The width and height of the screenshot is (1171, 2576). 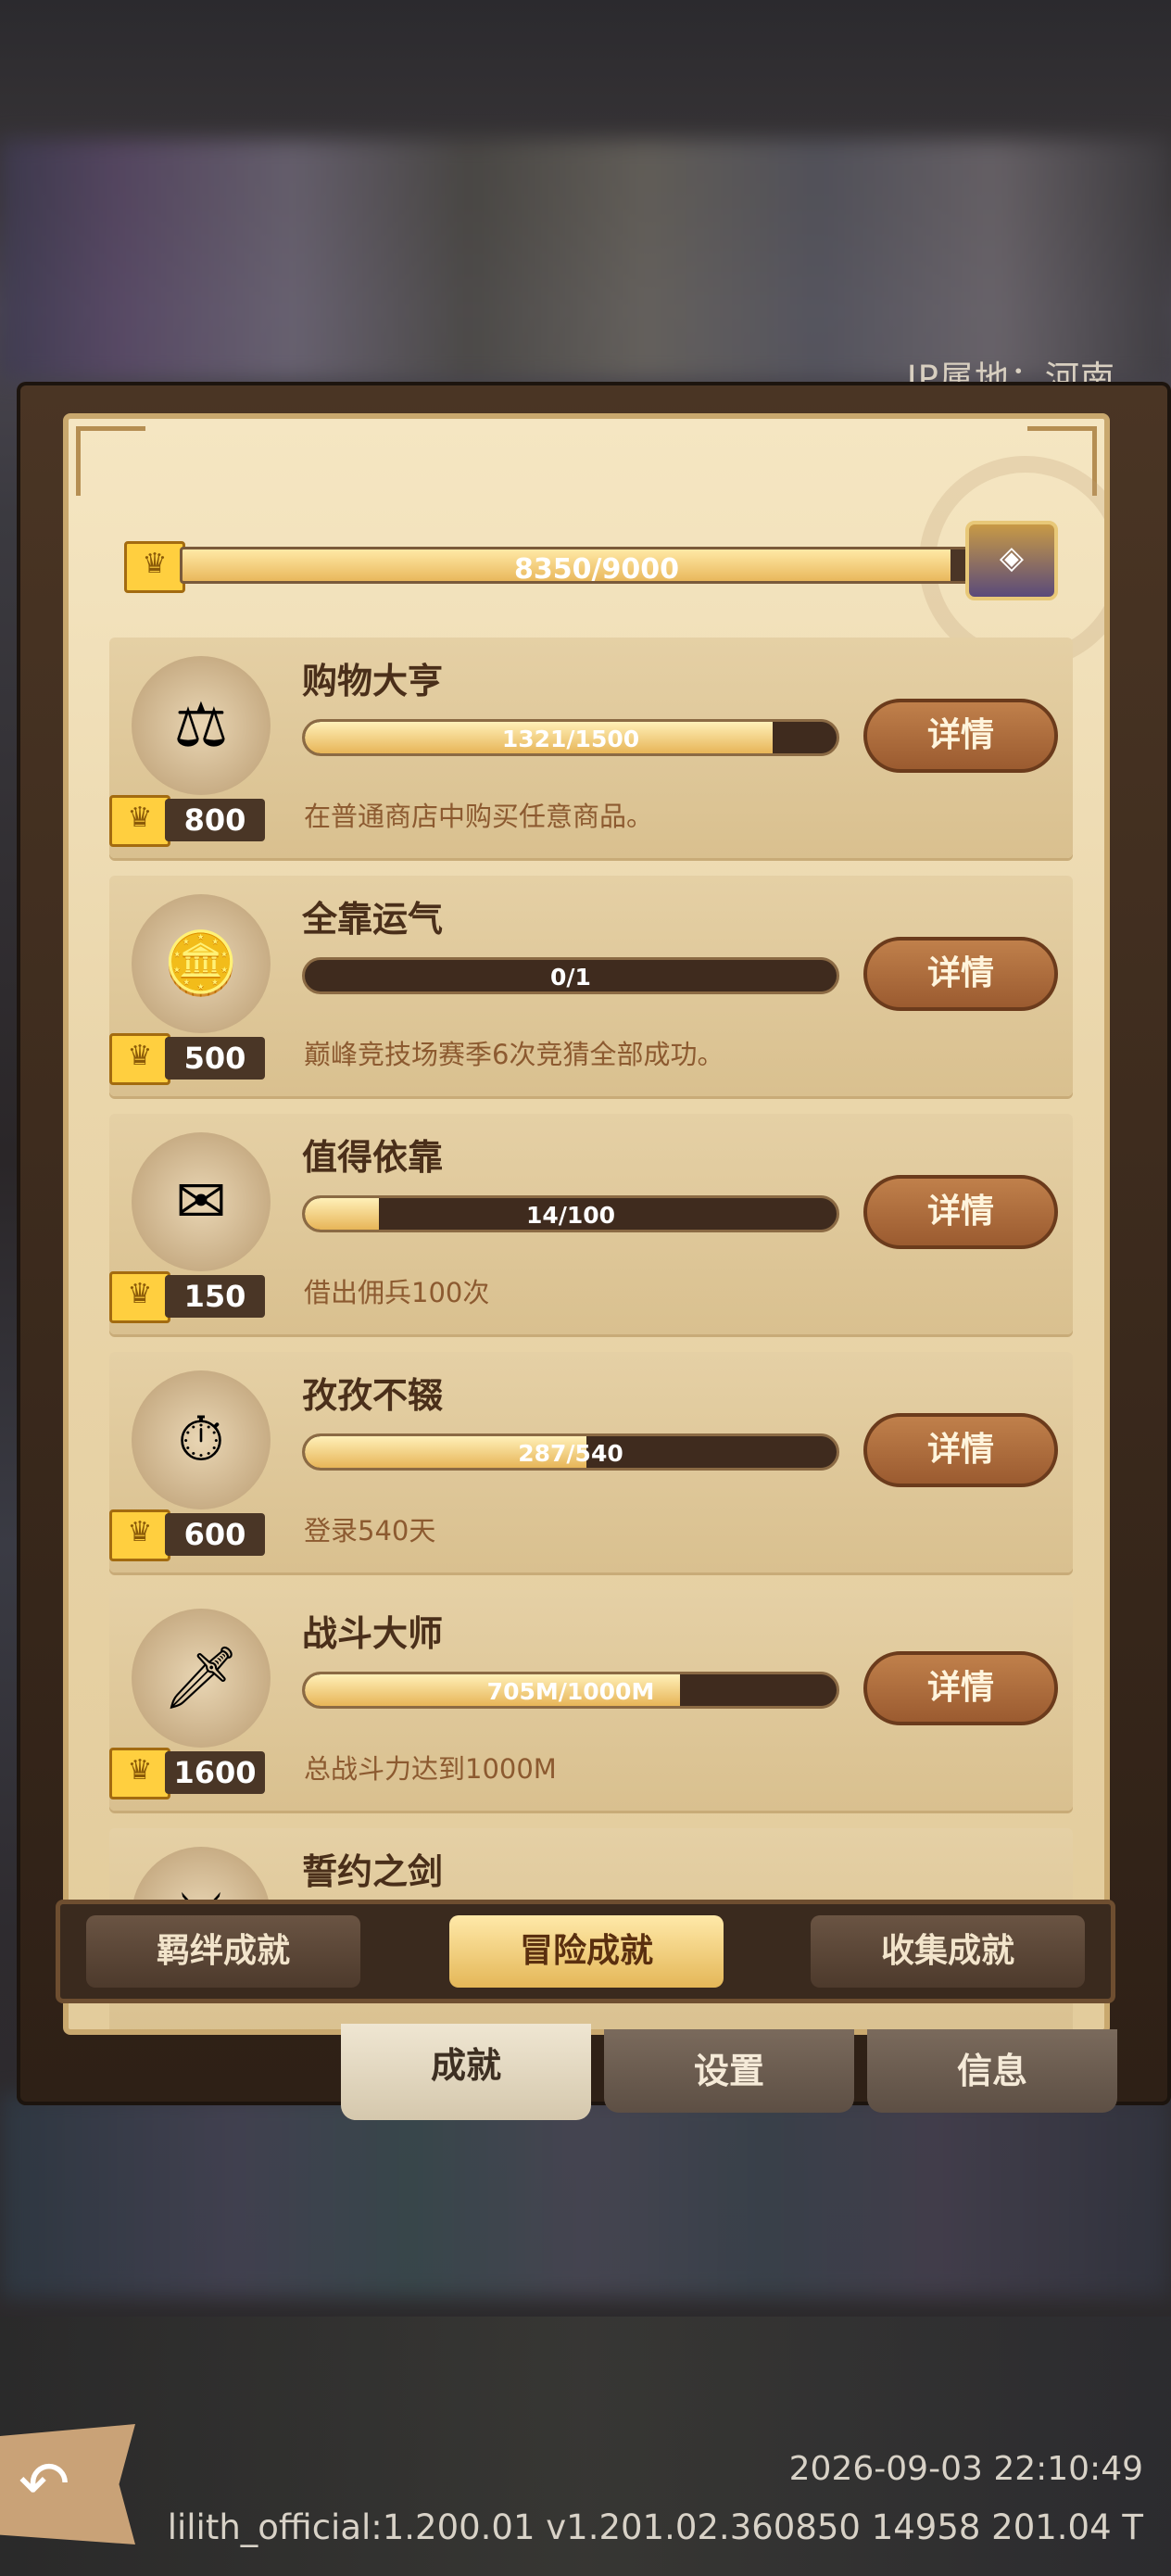 What do you see at coordinates (514, 1055) in the screenshot?
I see `achievement-description: 巅峰竞技场赛季6次竞猜全部成功。` at bounding box center [514, 1055].